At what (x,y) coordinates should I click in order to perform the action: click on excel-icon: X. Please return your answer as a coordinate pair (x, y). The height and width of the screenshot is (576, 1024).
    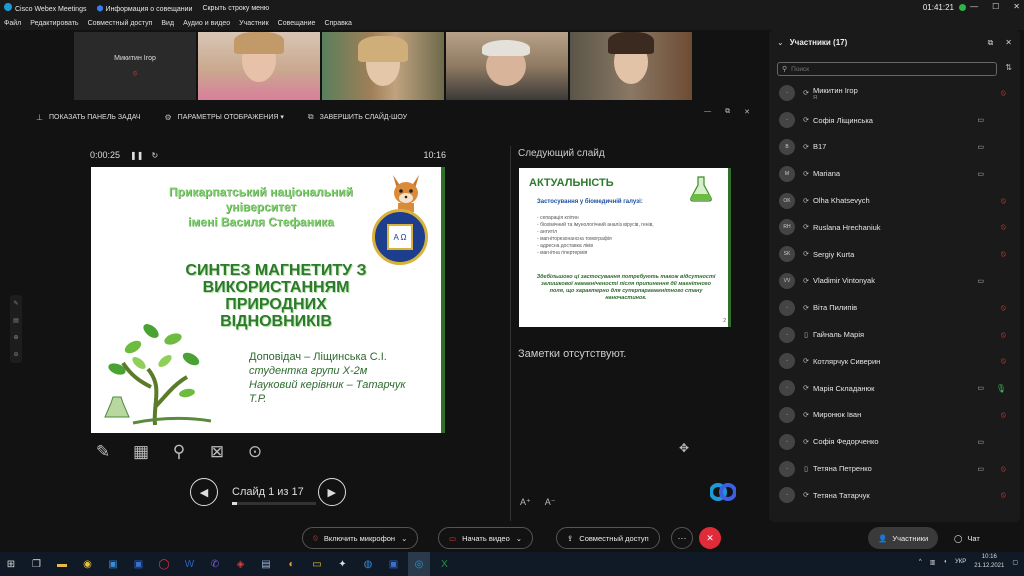
    Looking at the image, I should click on (445, 564).